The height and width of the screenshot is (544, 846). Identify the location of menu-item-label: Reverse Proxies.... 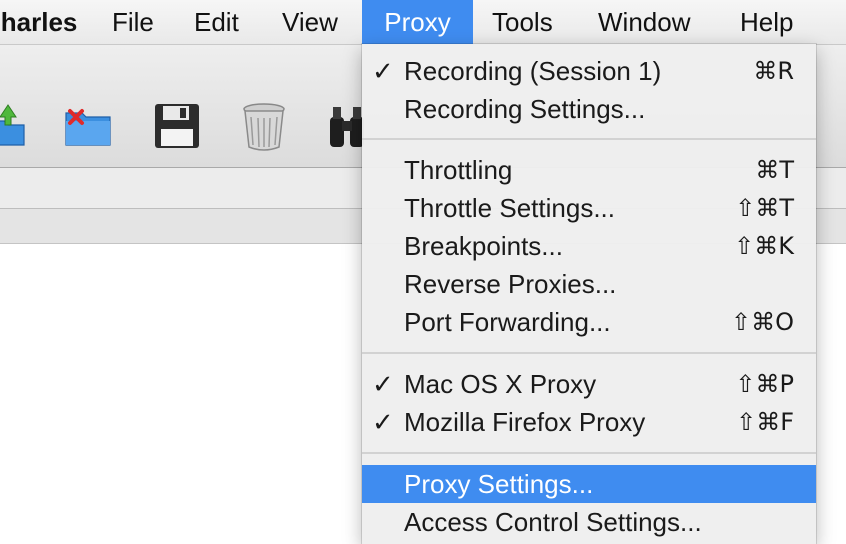
(510, 284).